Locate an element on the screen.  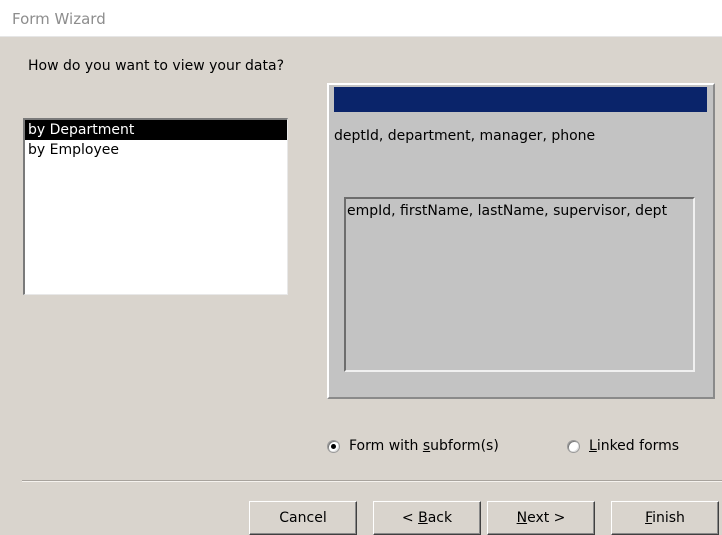
form-with-subforms-label: Form with subform(s) is located at coordinates (424, 446).